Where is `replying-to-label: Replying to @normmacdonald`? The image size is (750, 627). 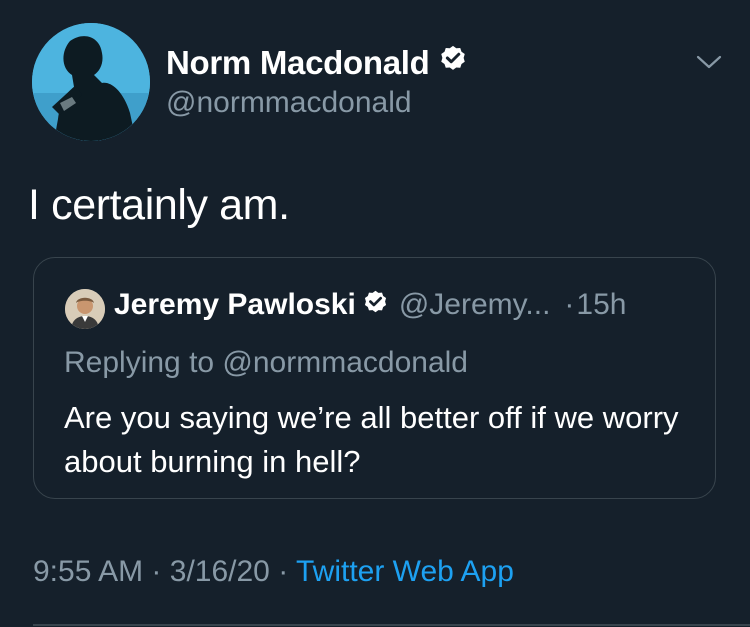 replying-to-label: Replying to @normmacdonald is located at coordinates (266, 362).